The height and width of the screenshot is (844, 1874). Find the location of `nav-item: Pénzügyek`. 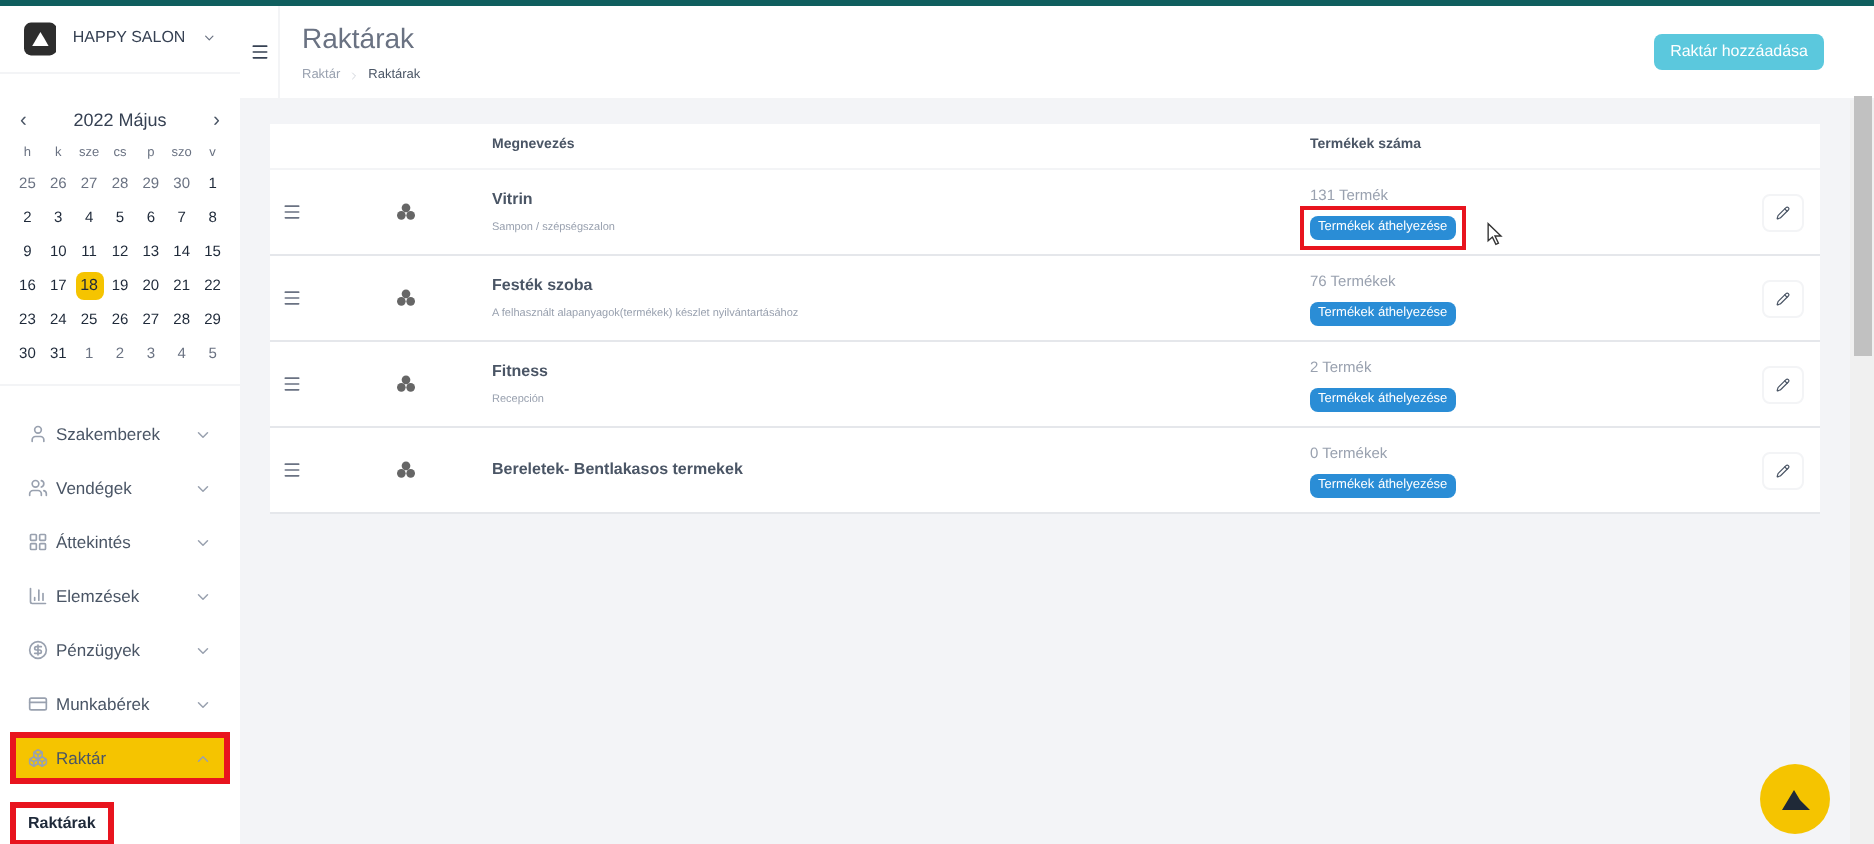

nav-item: Pénzügyek is located at coordinates (120, 650).